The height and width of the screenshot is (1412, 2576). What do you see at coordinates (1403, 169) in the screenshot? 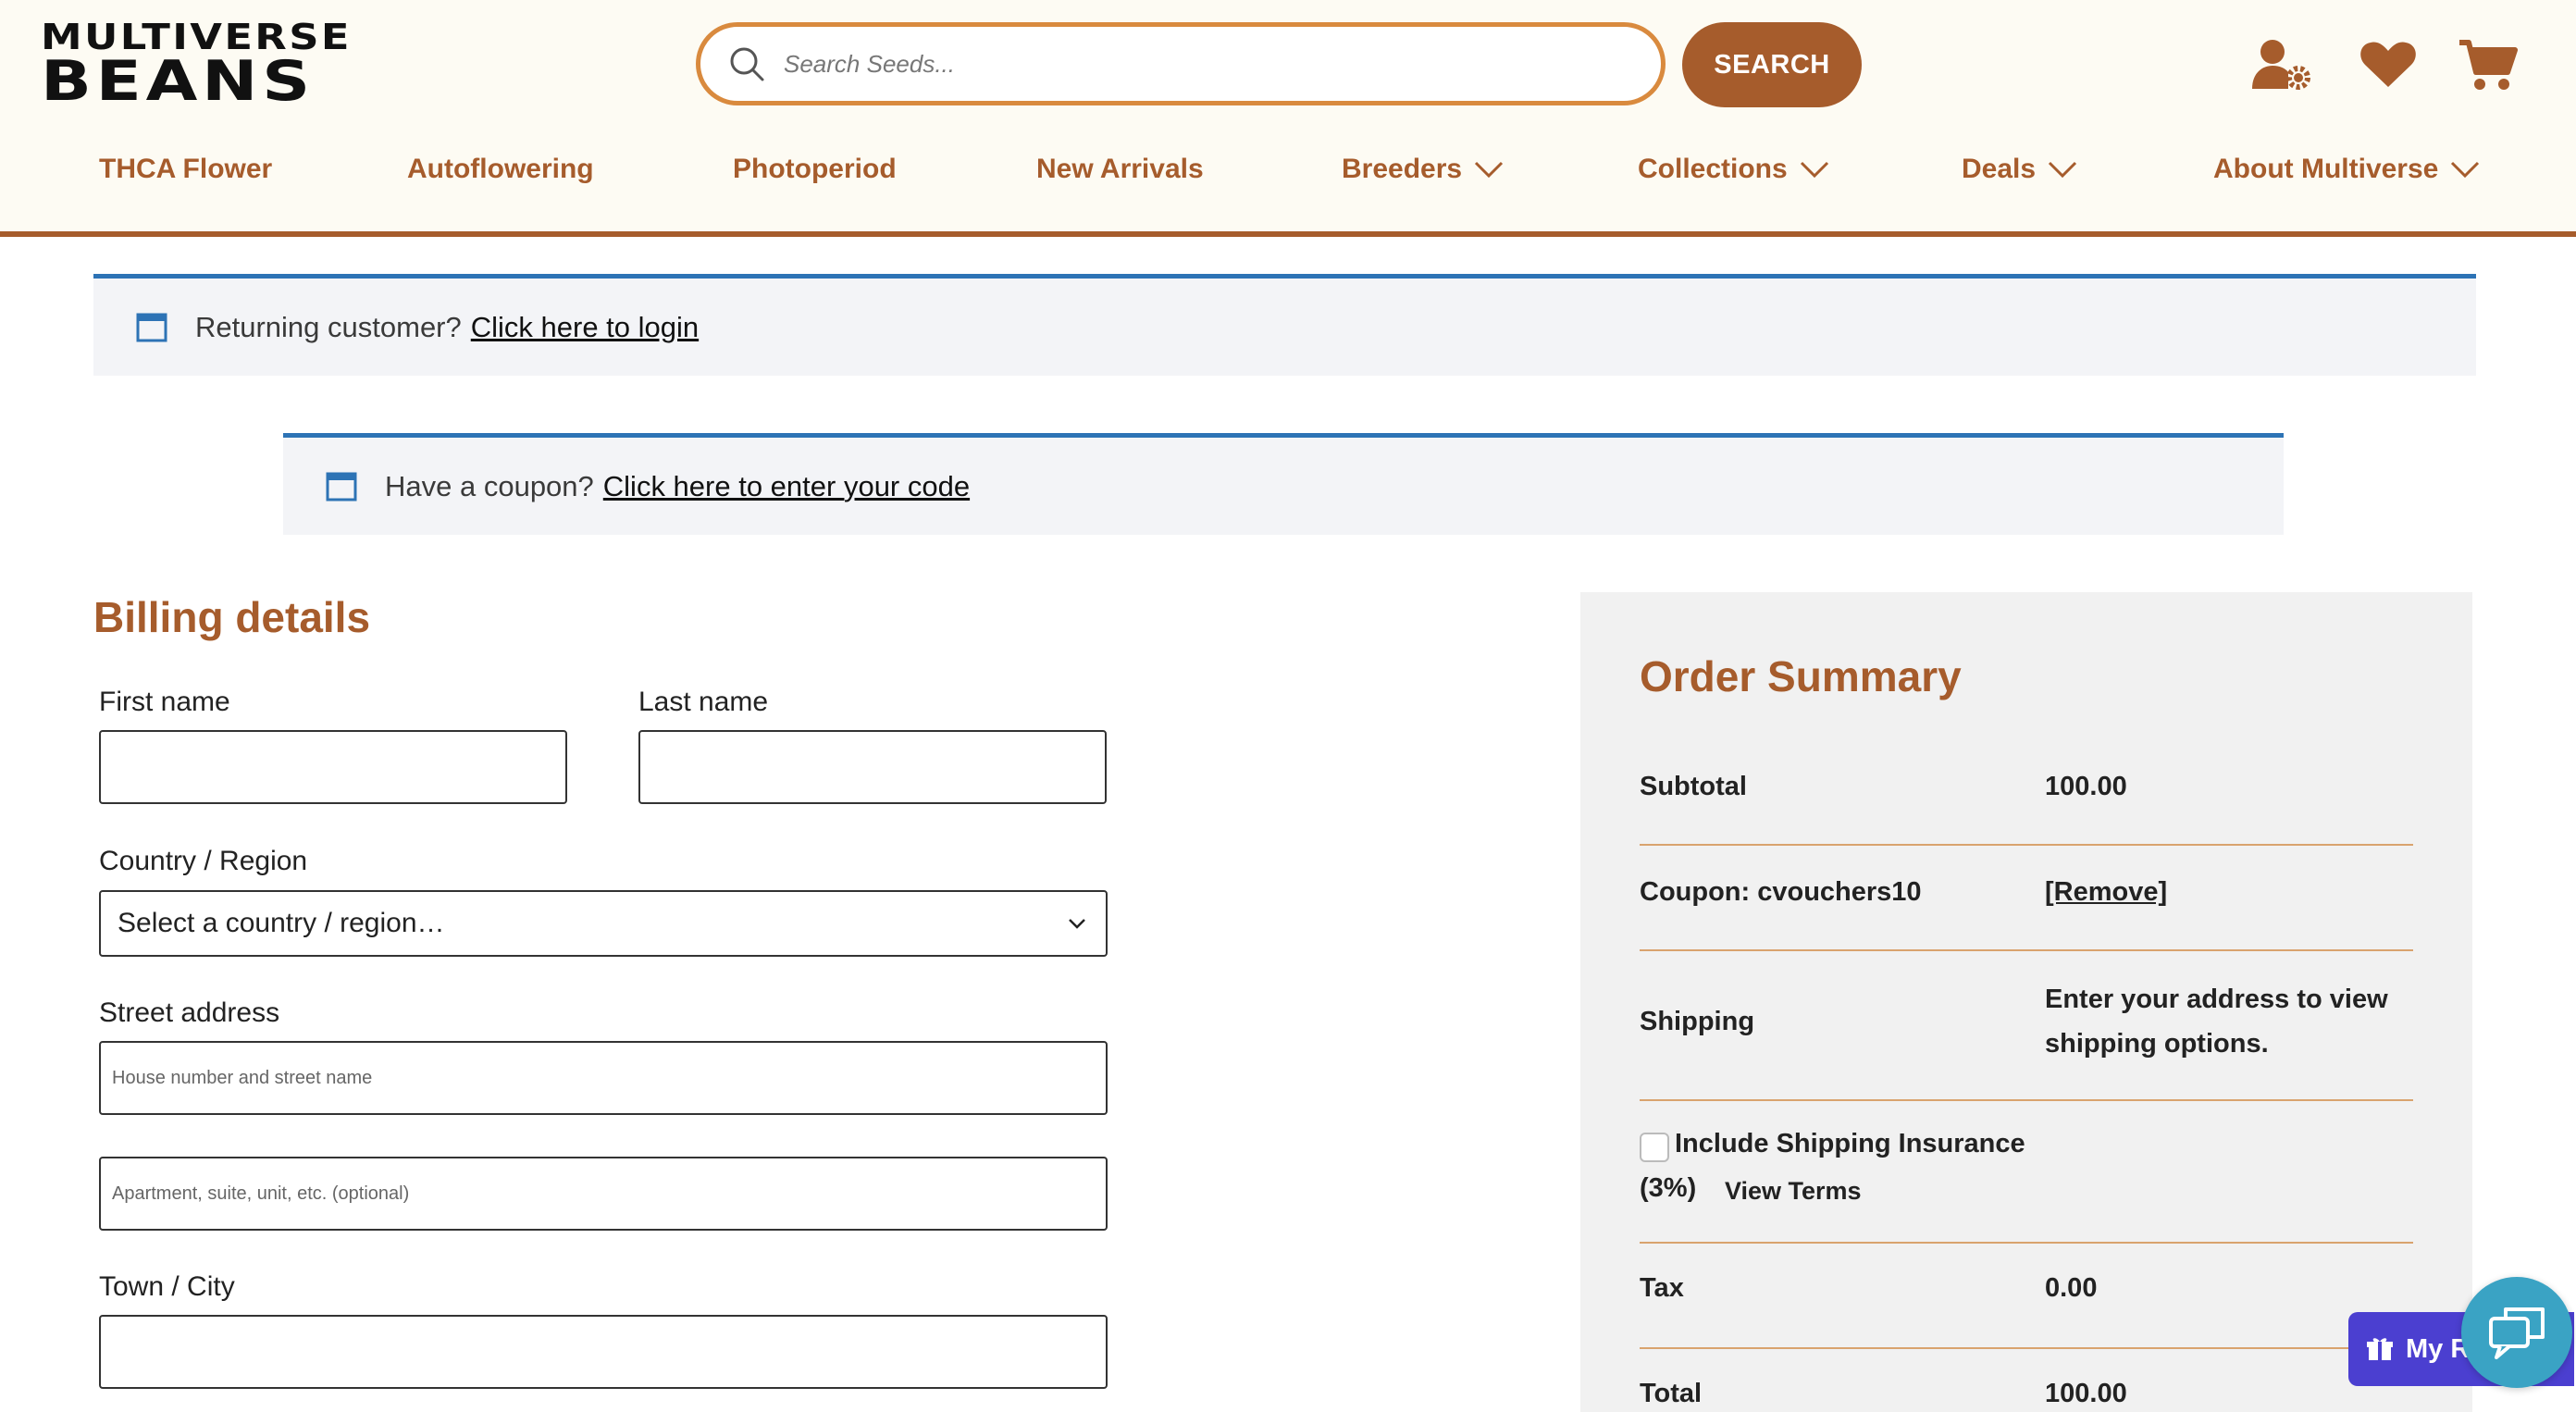
I see `nav-label: Breeders` at bounding box center [1403, 169].